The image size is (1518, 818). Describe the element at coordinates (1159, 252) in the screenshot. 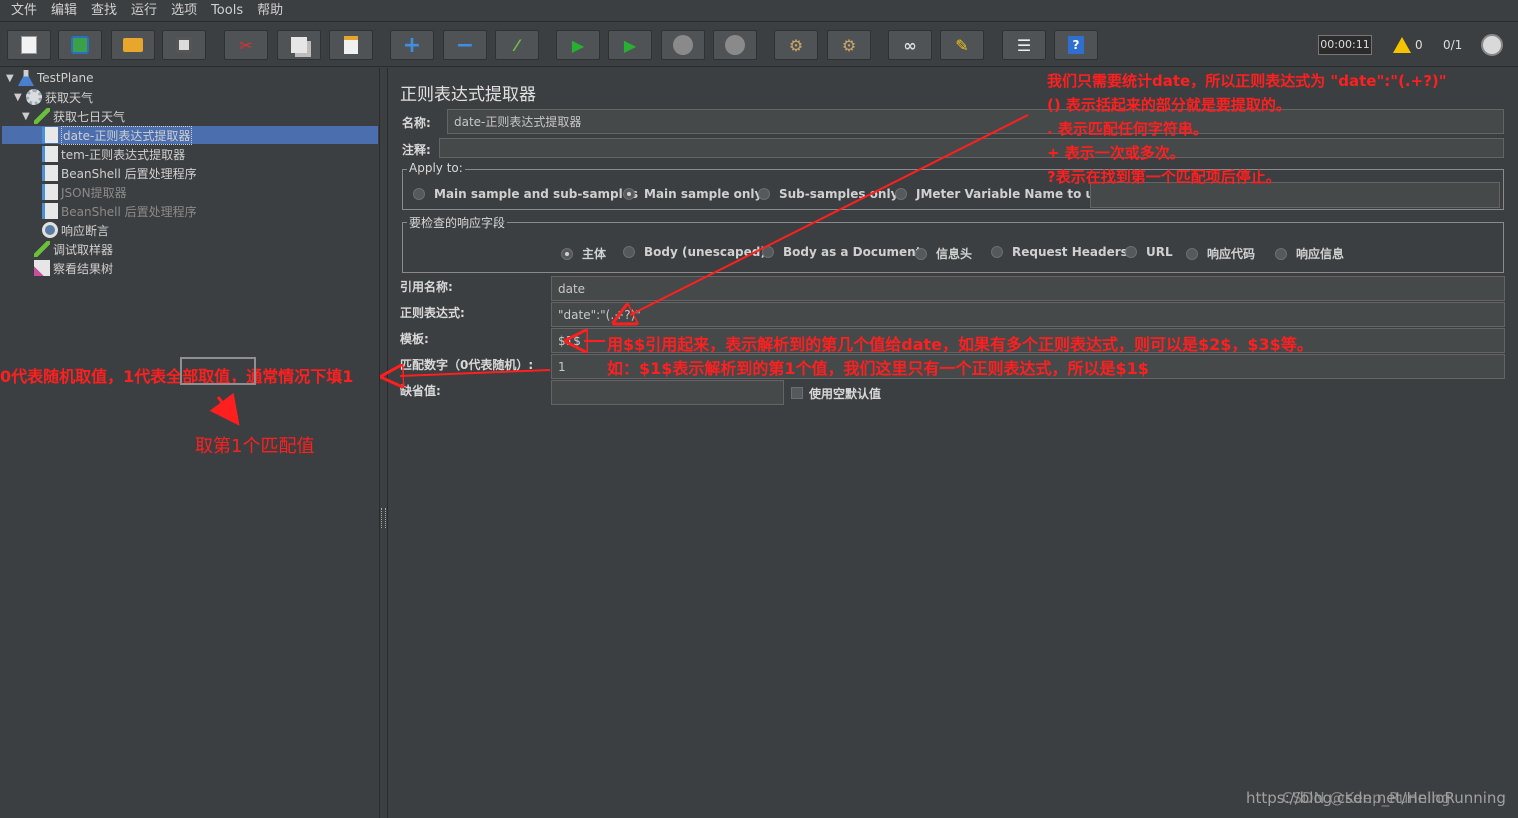

I see `radio-label: URL` at that location.